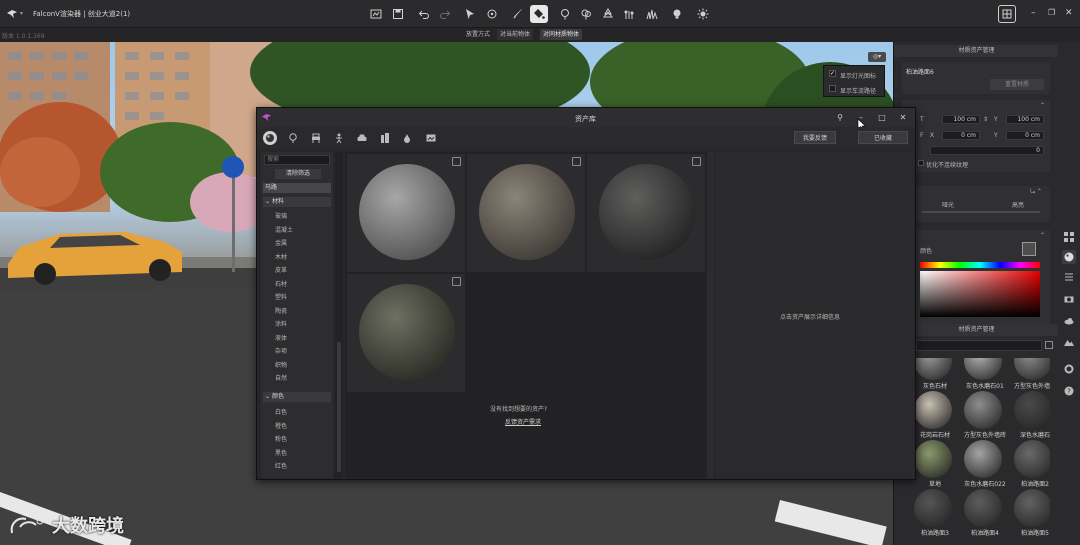  What do you see at coordinates (703, 14) in the screenshot?
I see `sun-icon` at bounding box center [703, 14].